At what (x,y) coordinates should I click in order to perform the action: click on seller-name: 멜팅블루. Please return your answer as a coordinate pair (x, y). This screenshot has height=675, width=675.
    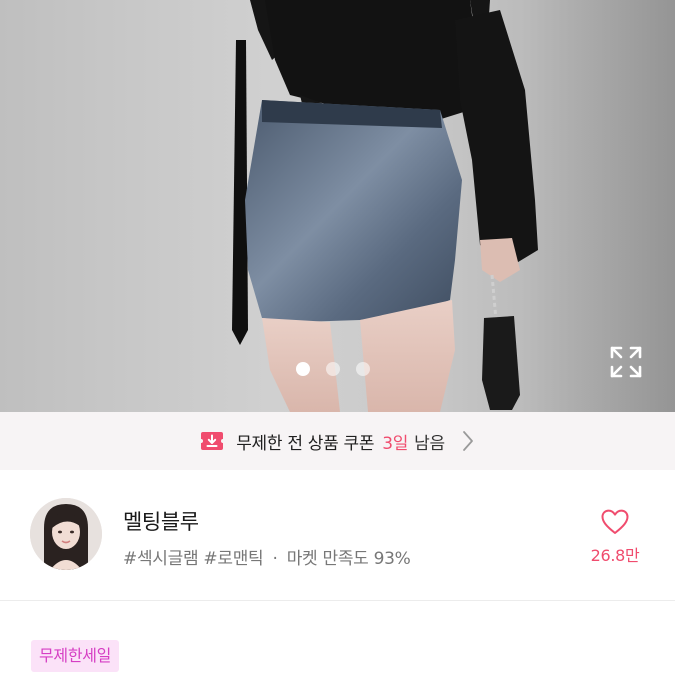
    Looking at the image, I should click on (161, 521).